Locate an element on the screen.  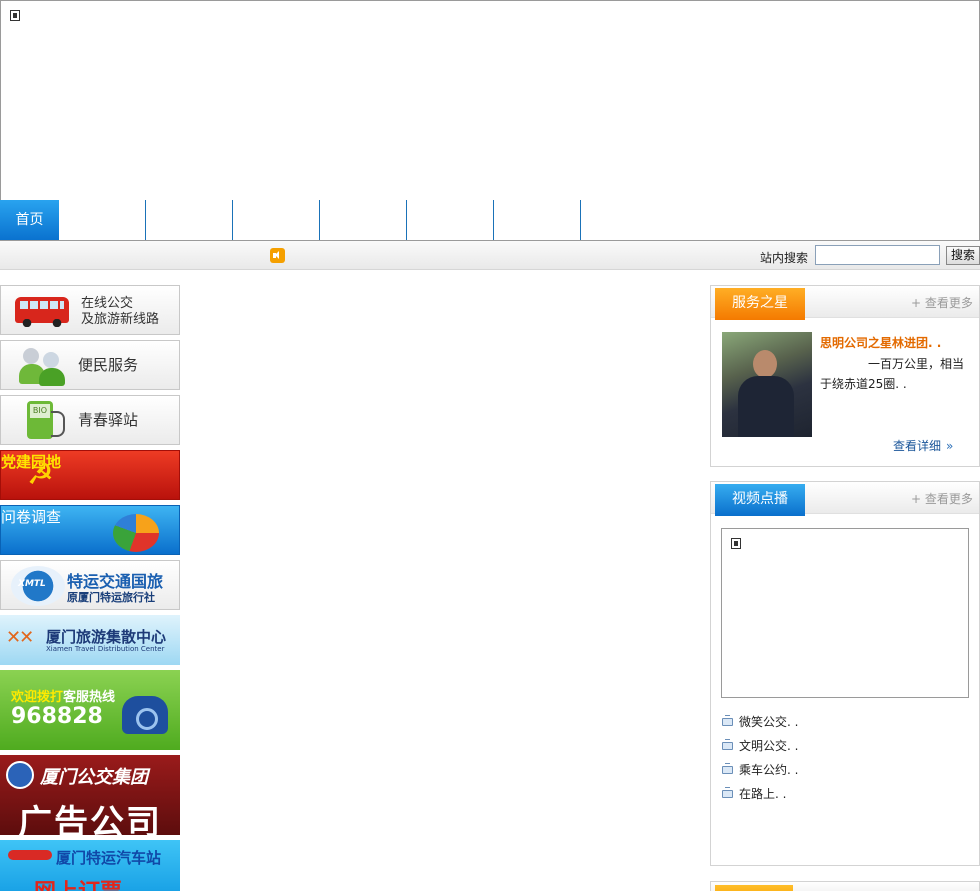
bus-icon is located at coordinates (42, 312).